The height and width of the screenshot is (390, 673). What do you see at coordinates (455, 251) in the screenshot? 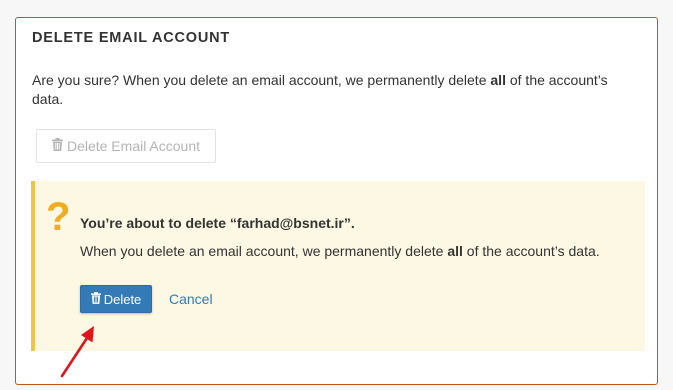
I see `alert-text-bold: all` at bounding box center [455, 251].